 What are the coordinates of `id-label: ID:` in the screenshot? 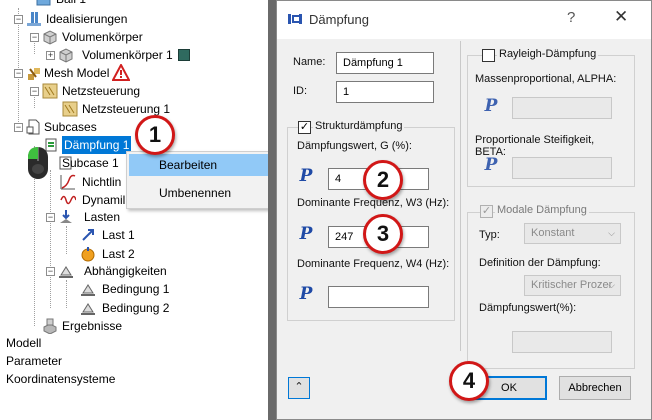 It's located at (300, 91).